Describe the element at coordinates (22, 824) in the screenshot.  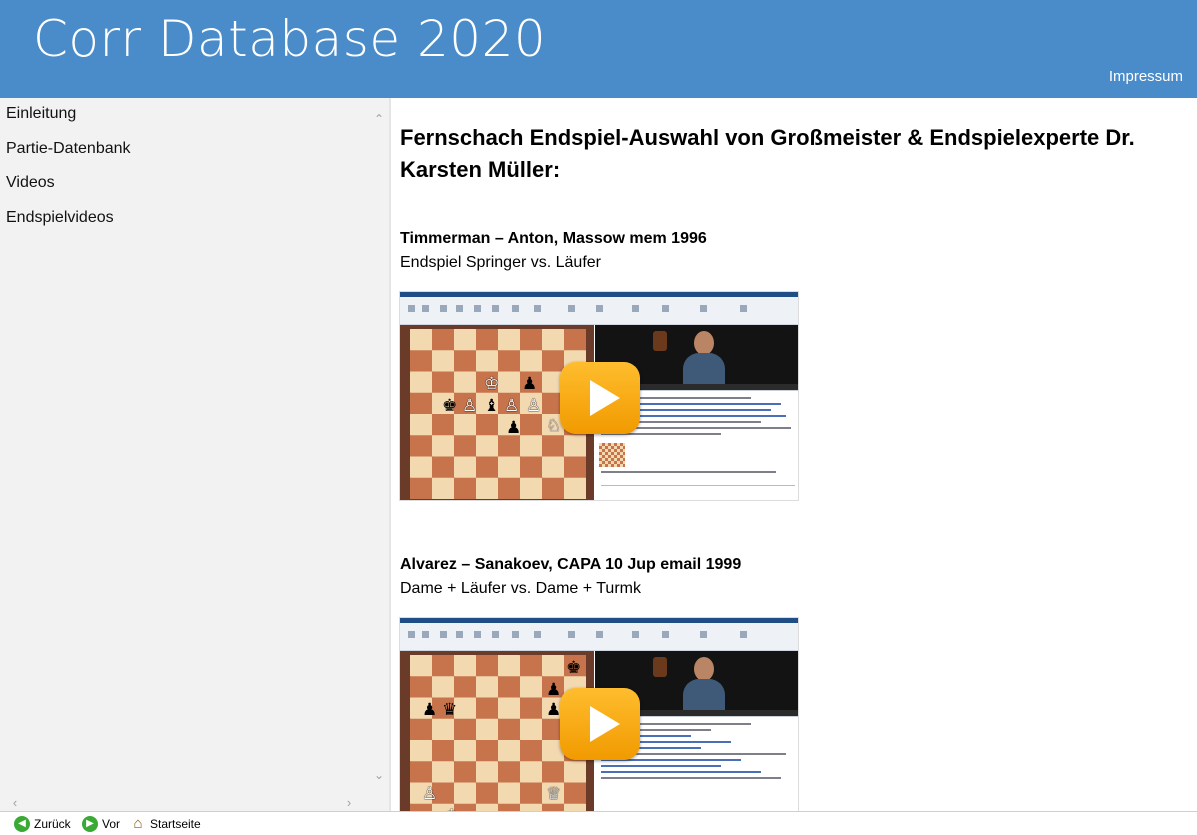
I see `arrow-left-circle-icon: ◀` at that location.